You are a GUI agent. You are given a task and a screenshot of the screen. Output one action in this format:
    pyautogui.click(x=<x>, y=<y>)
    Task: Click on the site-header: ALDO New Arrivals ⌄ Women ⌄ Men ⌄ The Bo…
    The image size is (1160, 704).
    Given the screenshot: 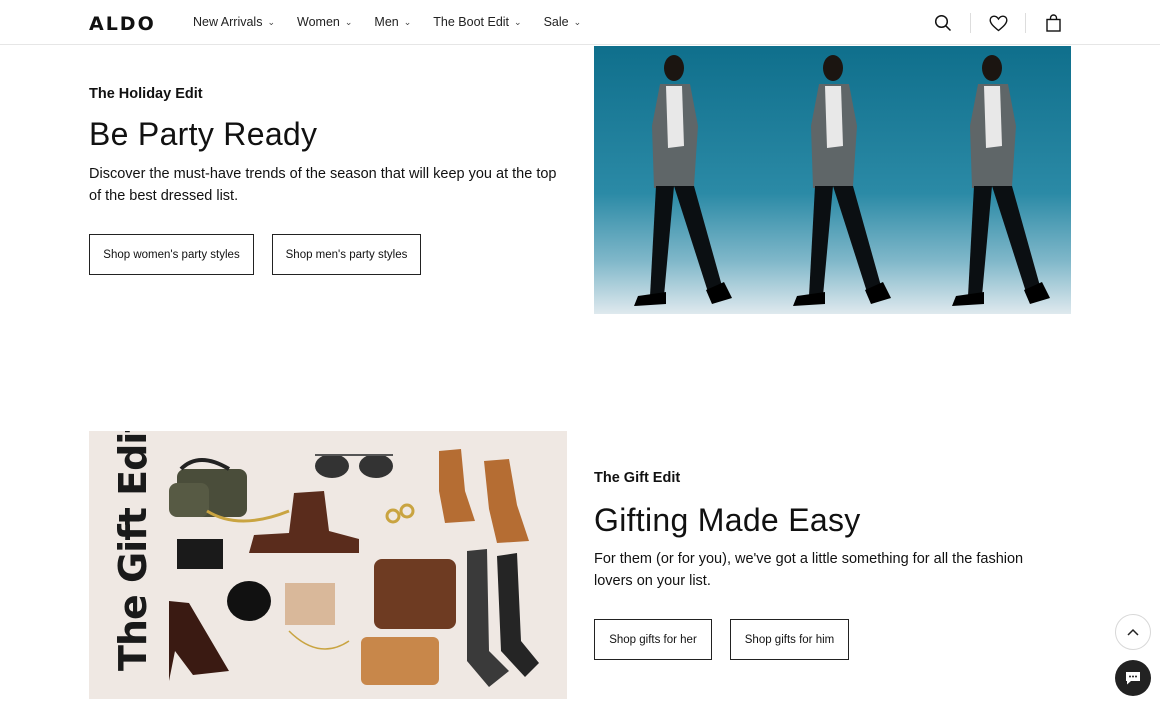 What is the action you would take?
    pyautogui.click(x=580, y=22)
    